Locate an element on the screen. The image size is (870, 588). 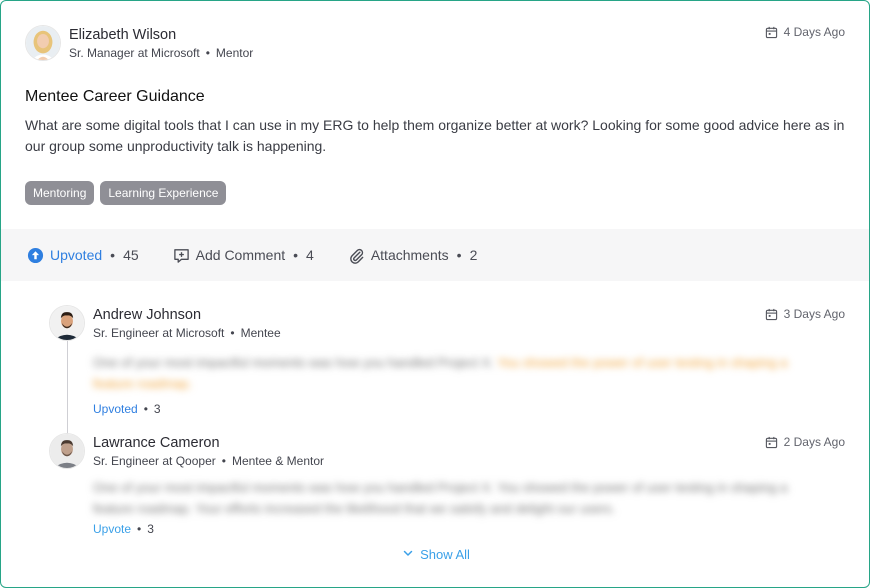
comment-time: 3 Days Ago is located at coordinates (805, 314).